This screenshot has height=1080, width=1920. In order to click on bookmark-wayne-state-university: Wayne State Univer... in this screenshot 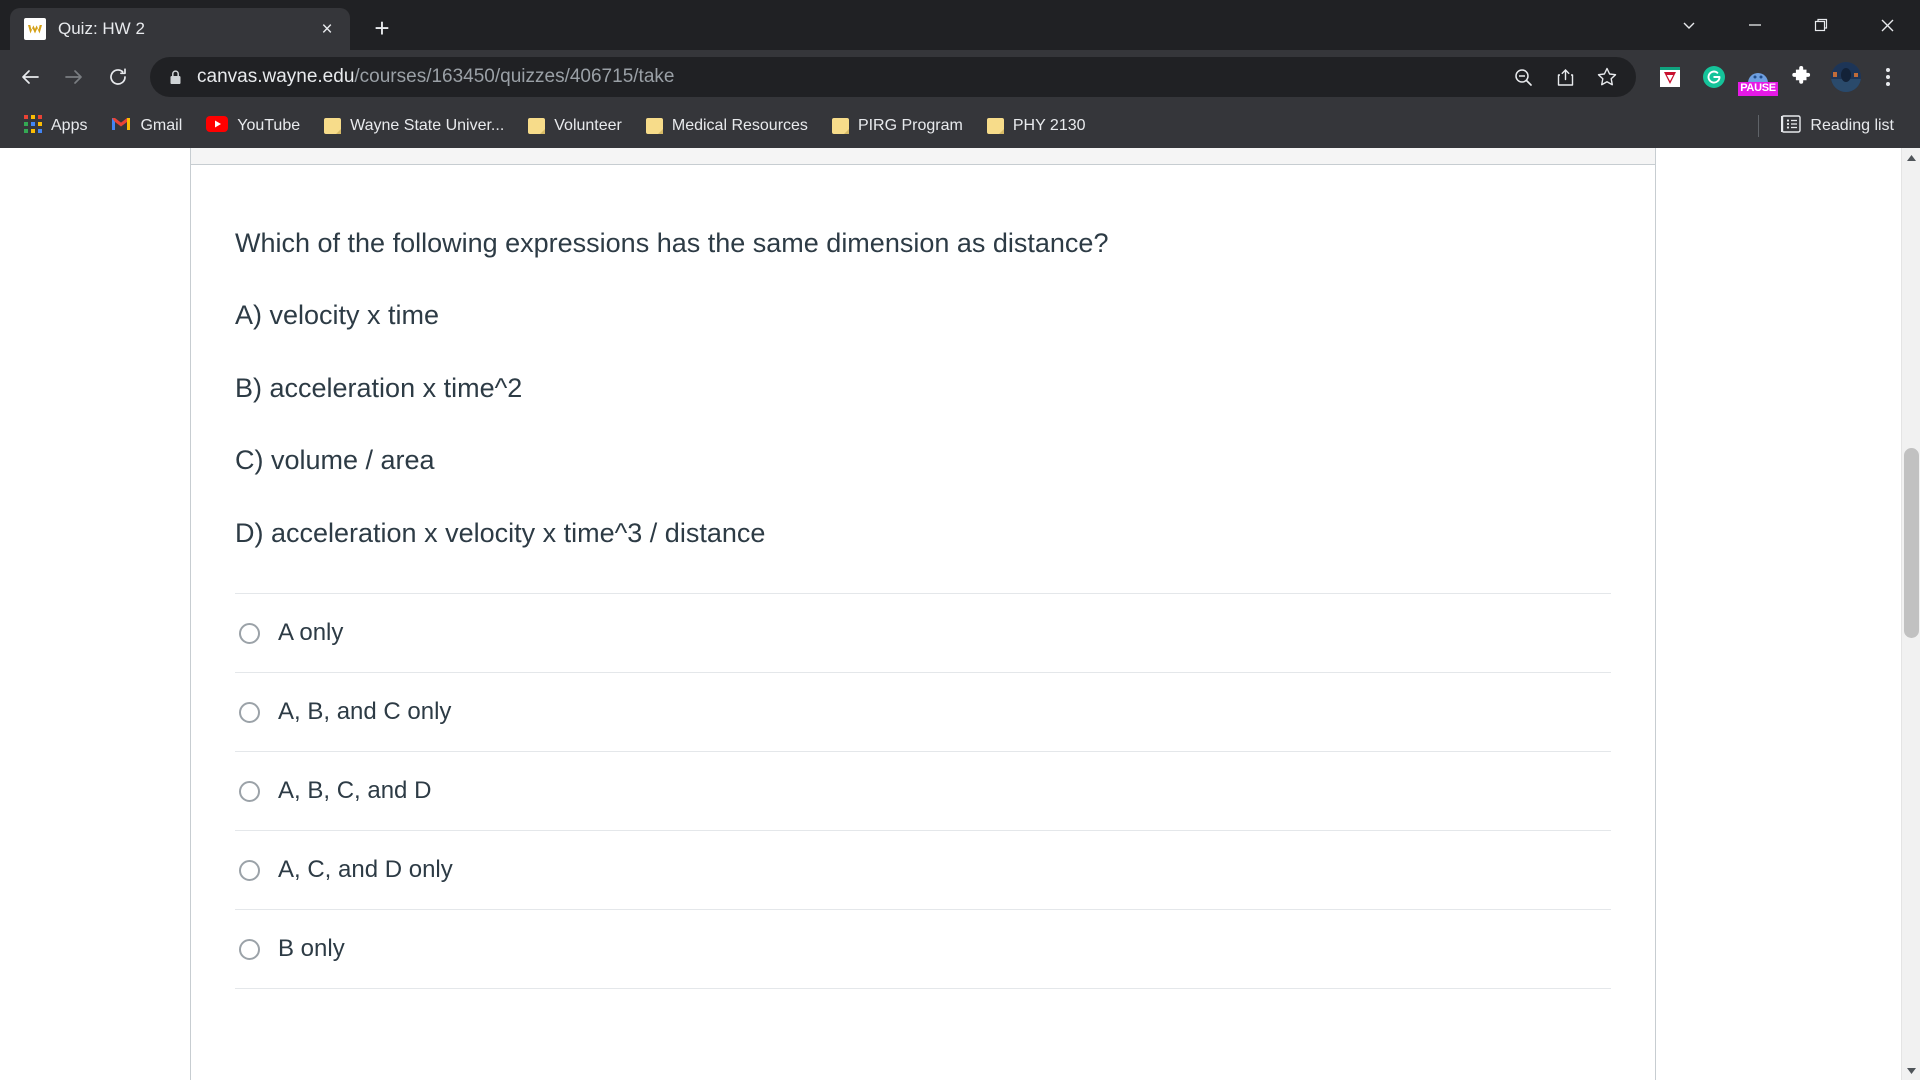, I will do `click(414, 126)`.